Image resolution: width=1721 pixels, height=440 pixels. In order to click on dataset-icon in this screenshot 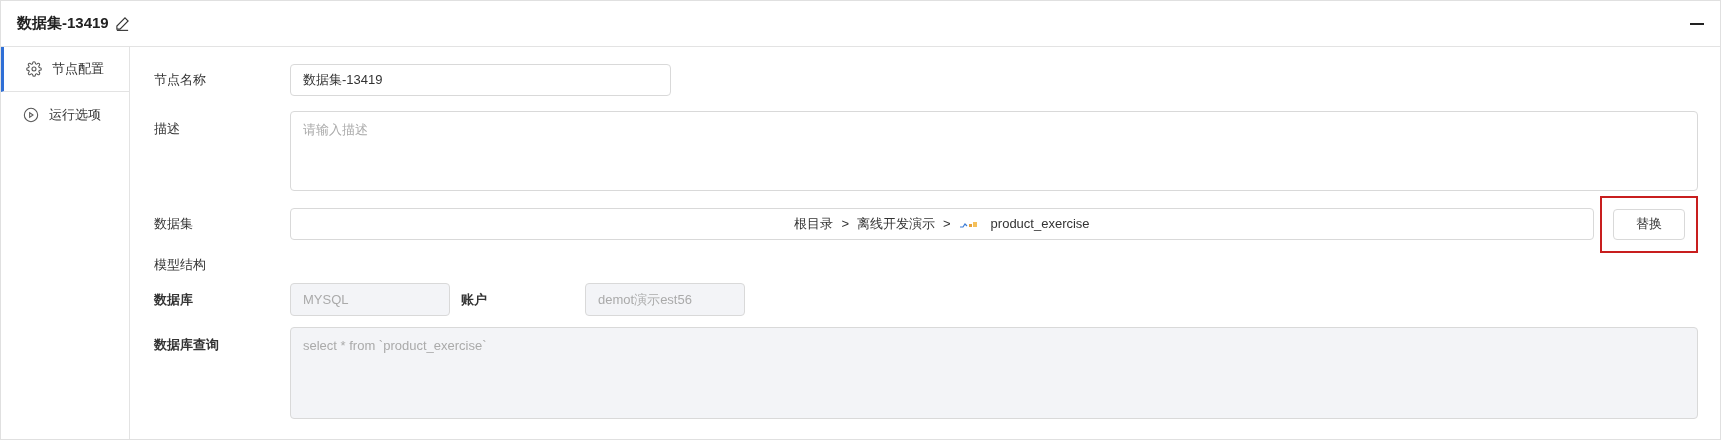, I will do `click(968, 224)`.